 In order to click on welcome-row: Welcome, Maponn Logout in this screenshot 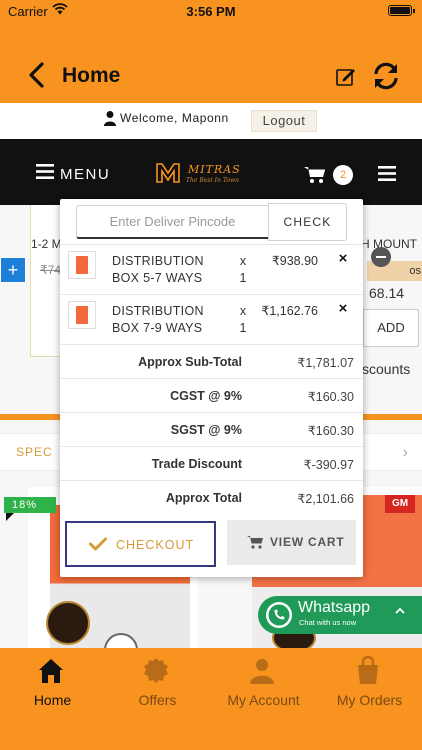, I will do `click(211, 121)`.